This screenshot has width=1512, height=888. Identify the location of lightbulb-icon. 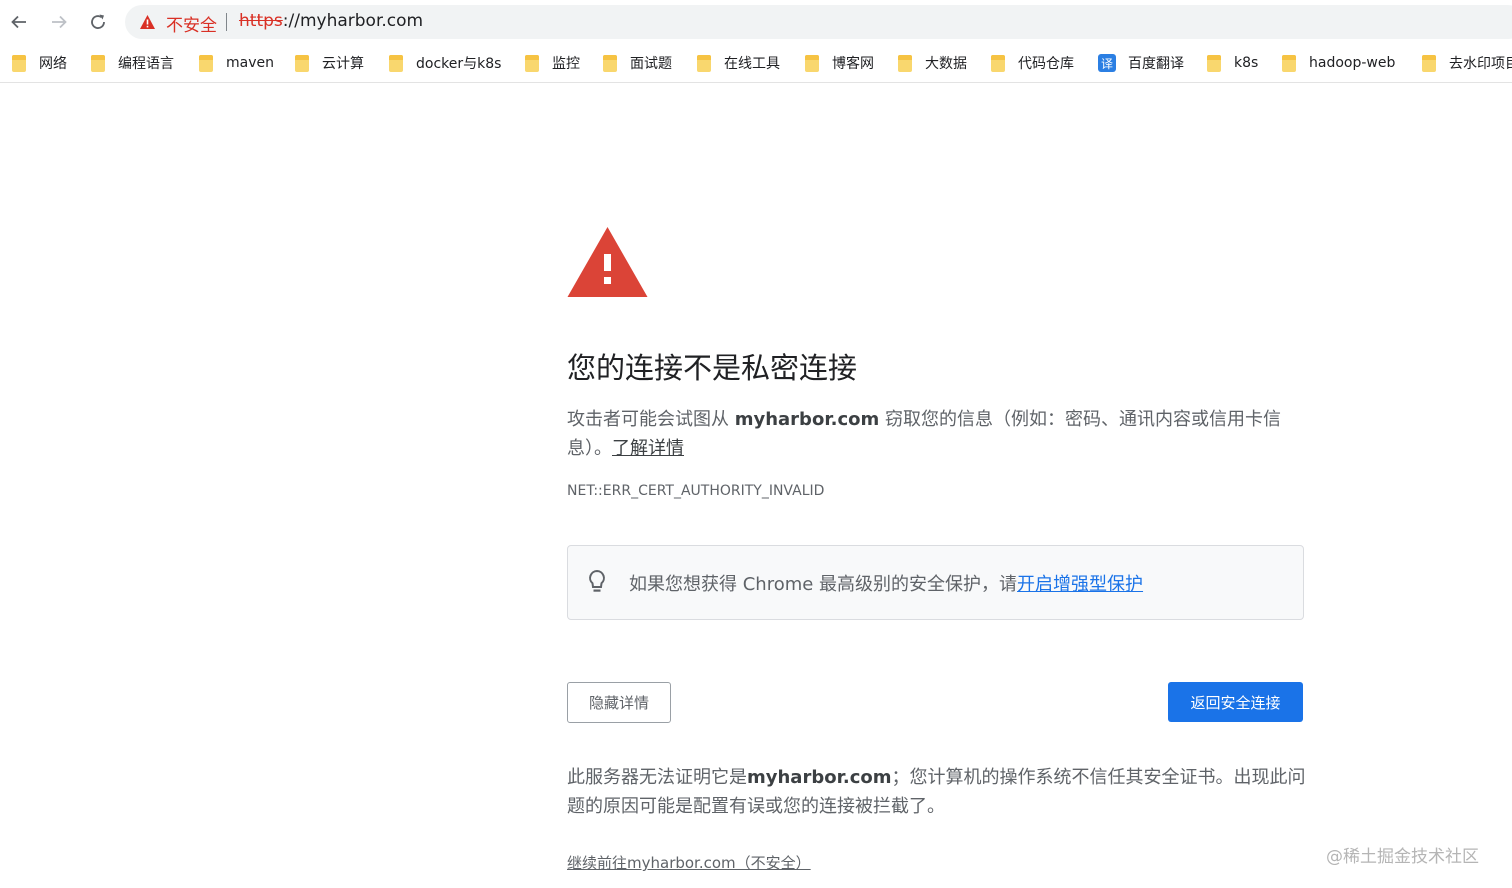
(597, 580).